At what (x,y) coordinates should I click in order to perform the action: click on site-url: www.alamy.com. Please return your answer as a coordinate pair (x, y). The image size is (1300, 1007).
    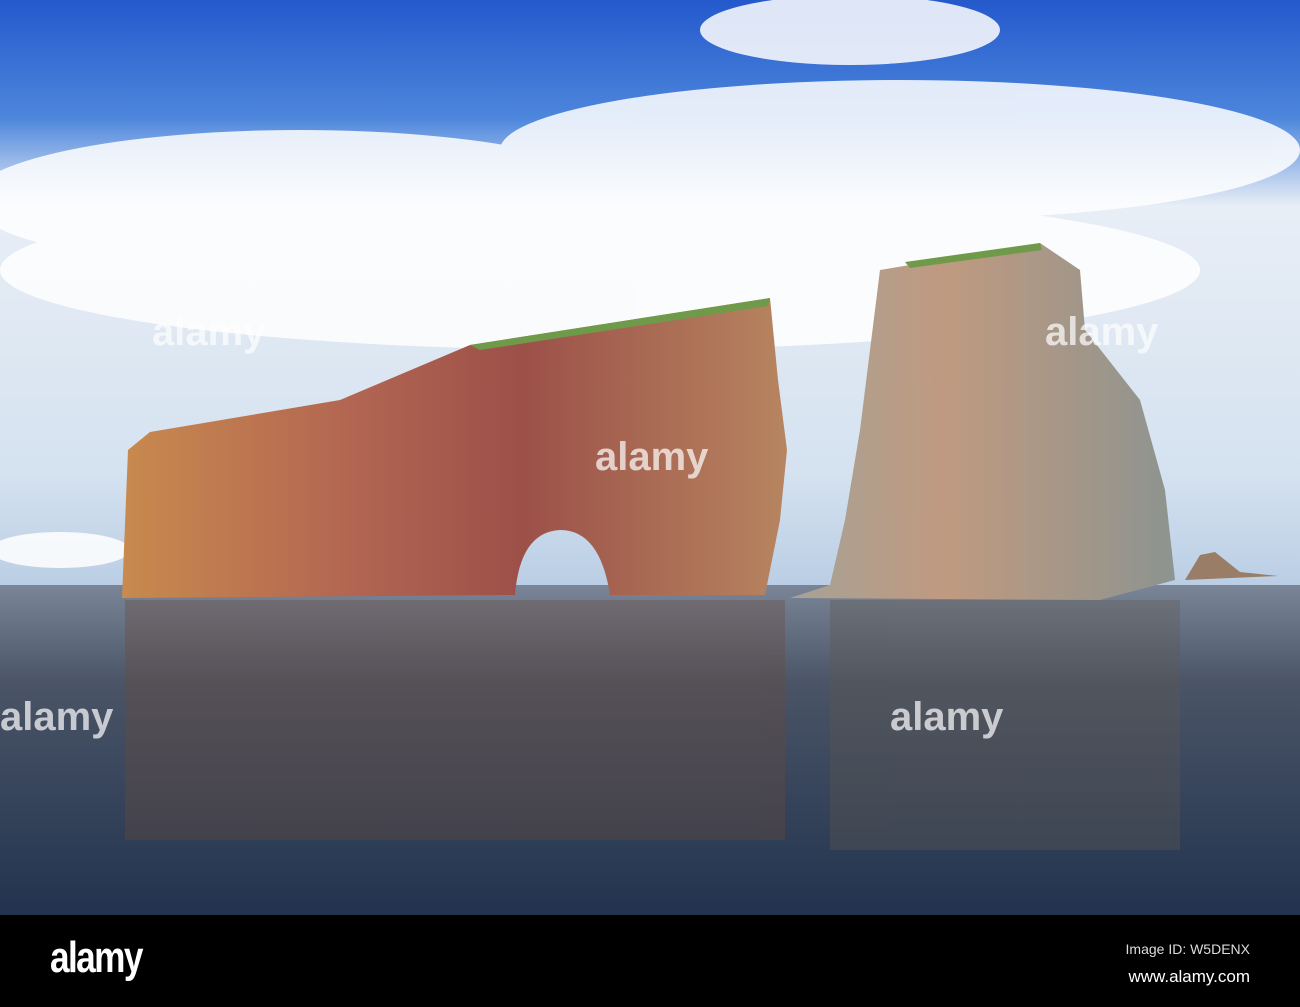
    Looking at the image, I should click on (1189, 976).